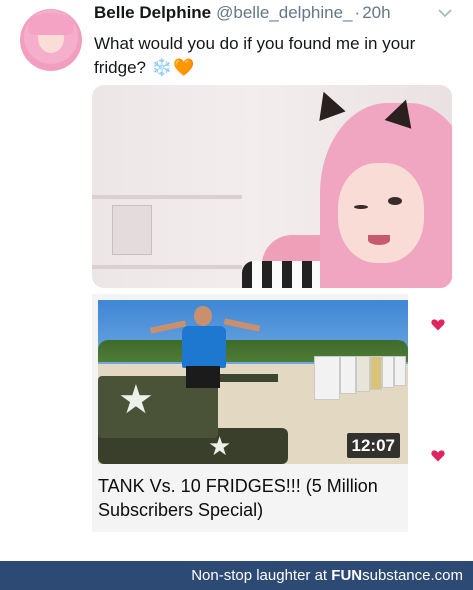 Image resolution: width=473 pixels, height=590 pixels. What do you see at coordinates (395, 201) in the screenshot?
I see `eye-right` at bounding box center [395, 201].